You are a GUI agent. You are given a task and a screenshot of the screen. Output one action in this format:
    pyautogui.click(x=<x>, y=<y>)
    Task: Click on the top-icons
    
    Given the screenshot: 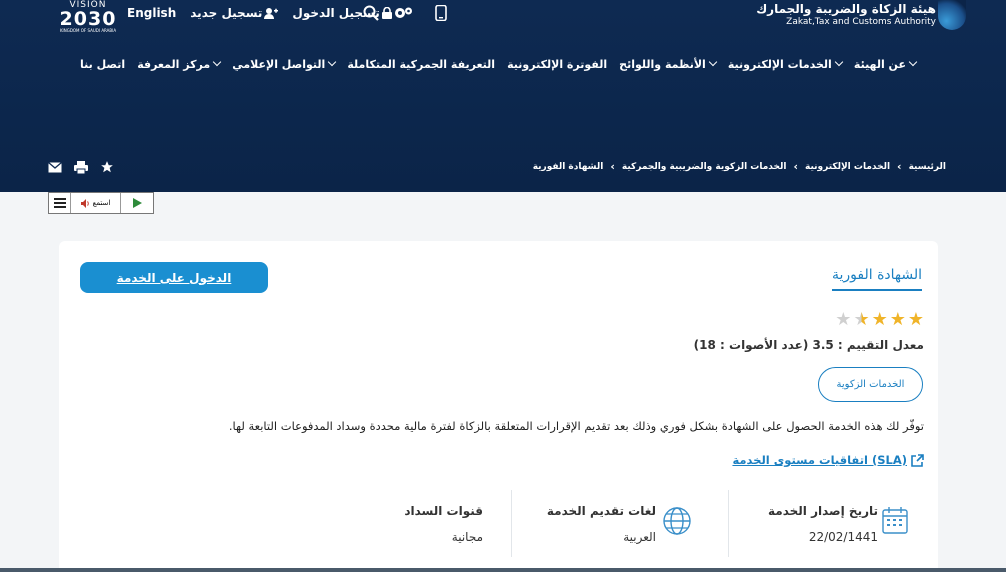 What is the action you would take?
    pyautogui.click(x=405, y=13)
    